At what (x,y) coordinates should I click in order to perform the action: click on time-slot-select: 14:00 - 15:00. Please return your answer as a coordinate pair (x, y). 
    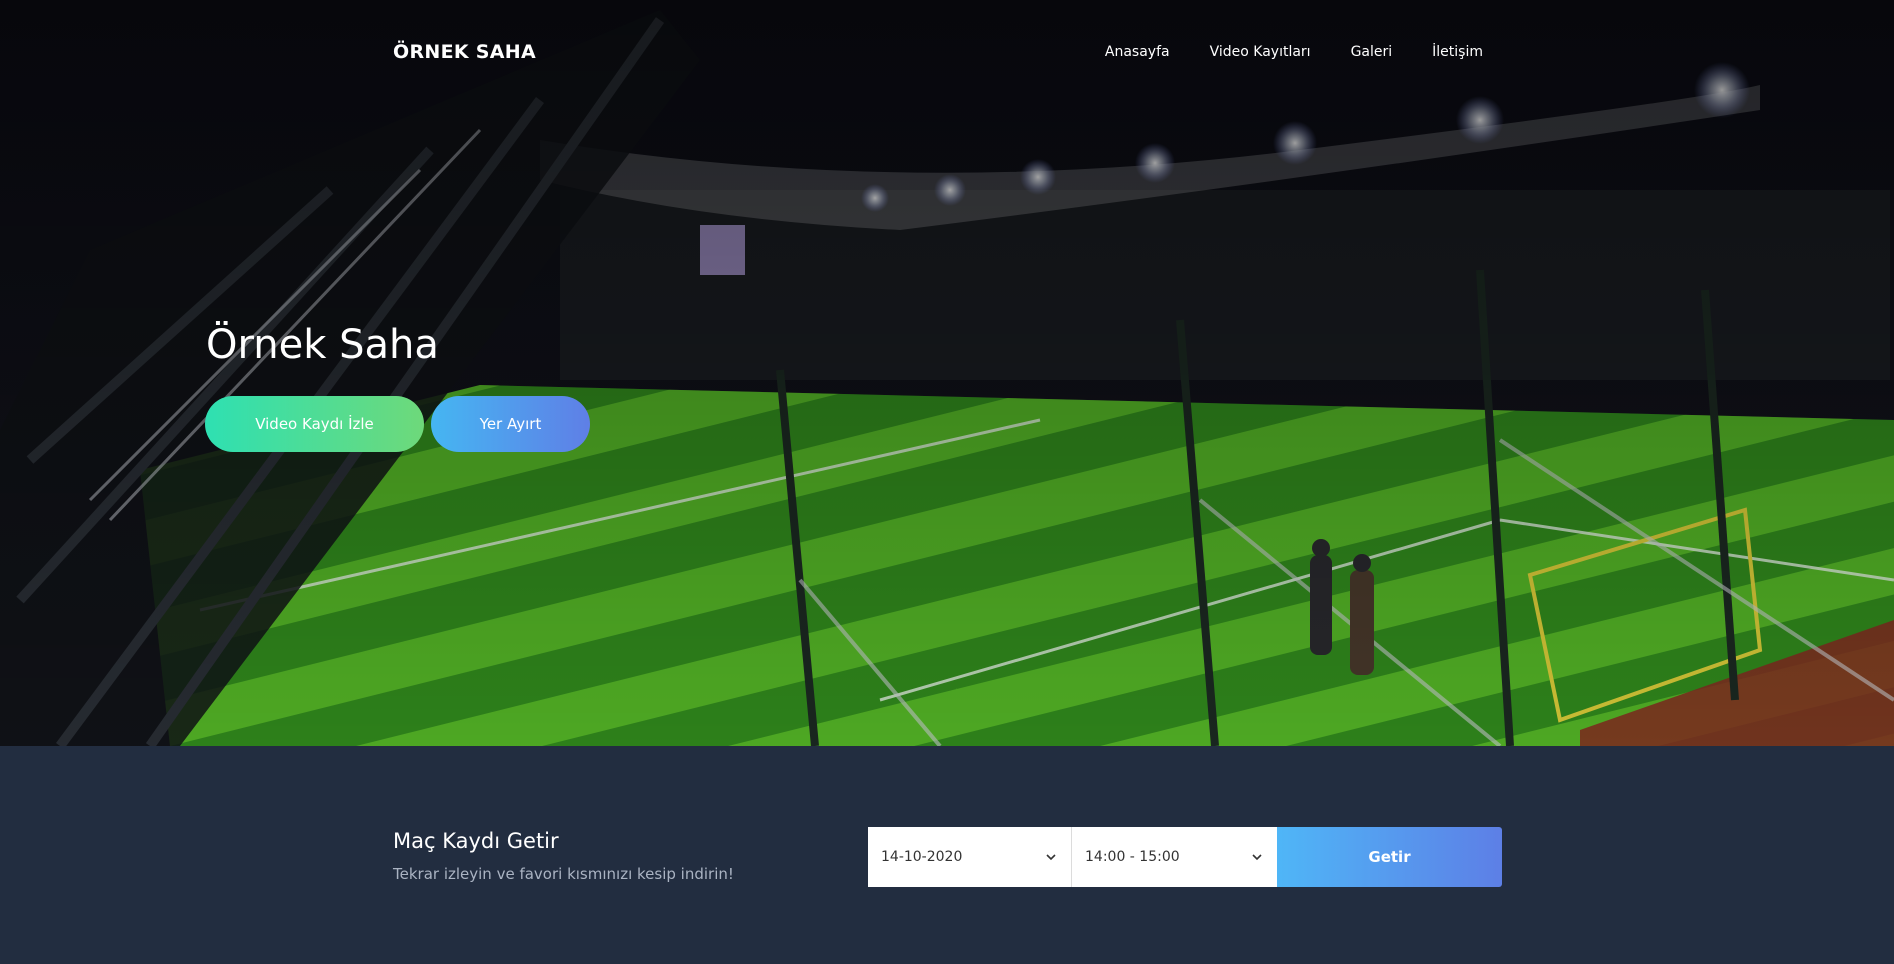
    Looking at the image, I should click on (1174, 857).